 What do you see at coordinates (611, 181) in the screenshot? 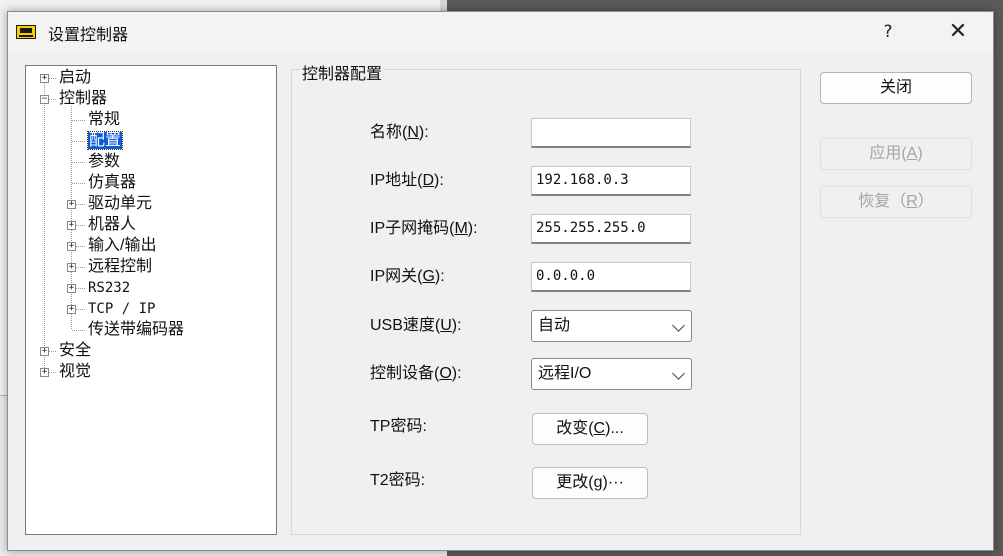
I see `ip-address-input: 192.168.0.3` at bounding box center [611, 181].